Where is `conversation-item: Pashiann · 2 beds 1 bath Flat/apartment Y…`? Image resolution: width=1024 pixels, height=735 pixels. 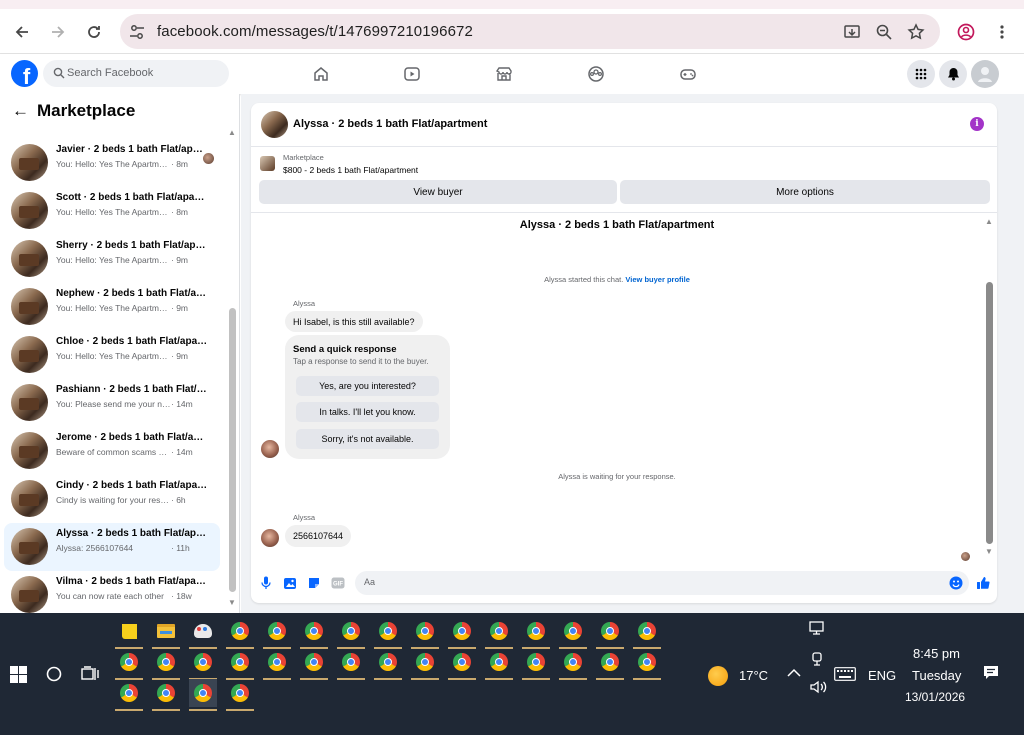 conversation-item: Pashiann · 2 beds 1 bath Flat/apartment Y… is located at coordinates (112, 403).